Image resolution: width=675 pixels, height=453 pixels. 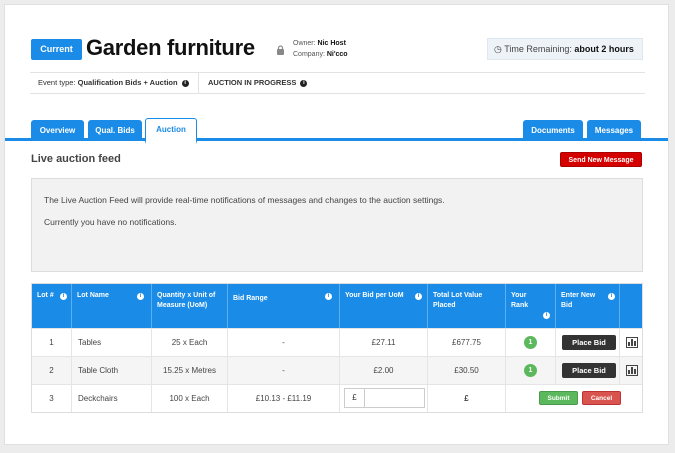 I want to click on auction-status: AUCTION IN PROGRESS i, so click(x=258, y=83).